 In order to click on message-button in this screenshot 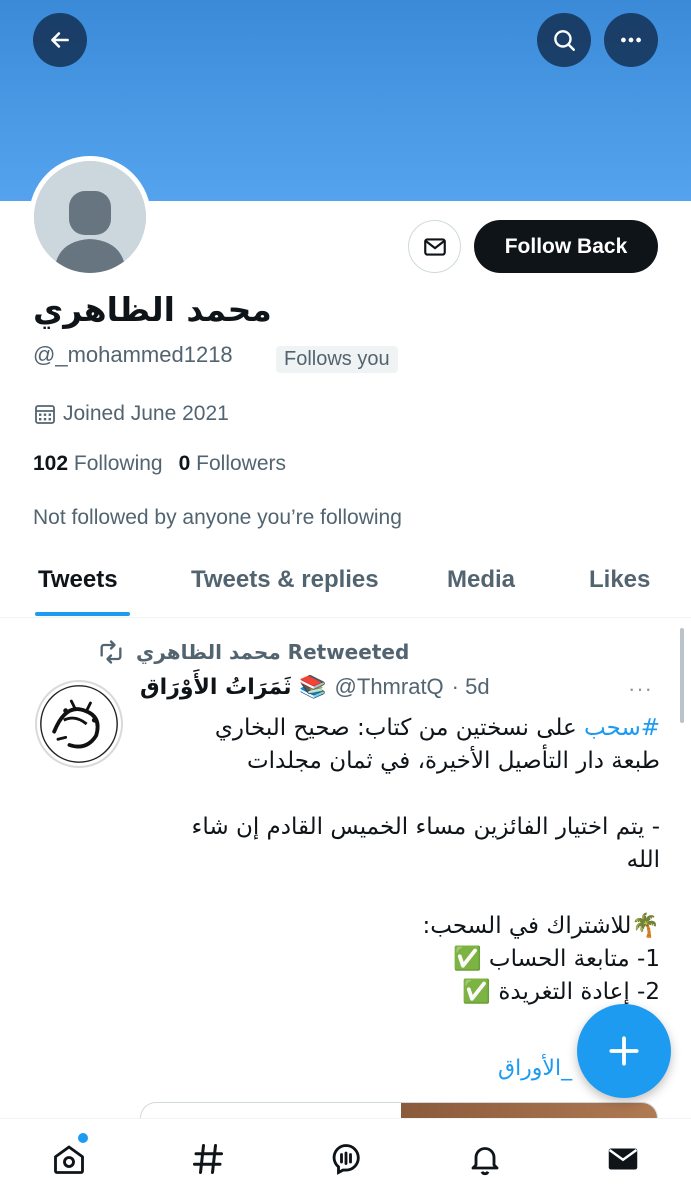, I will do `click(434, 246)`.